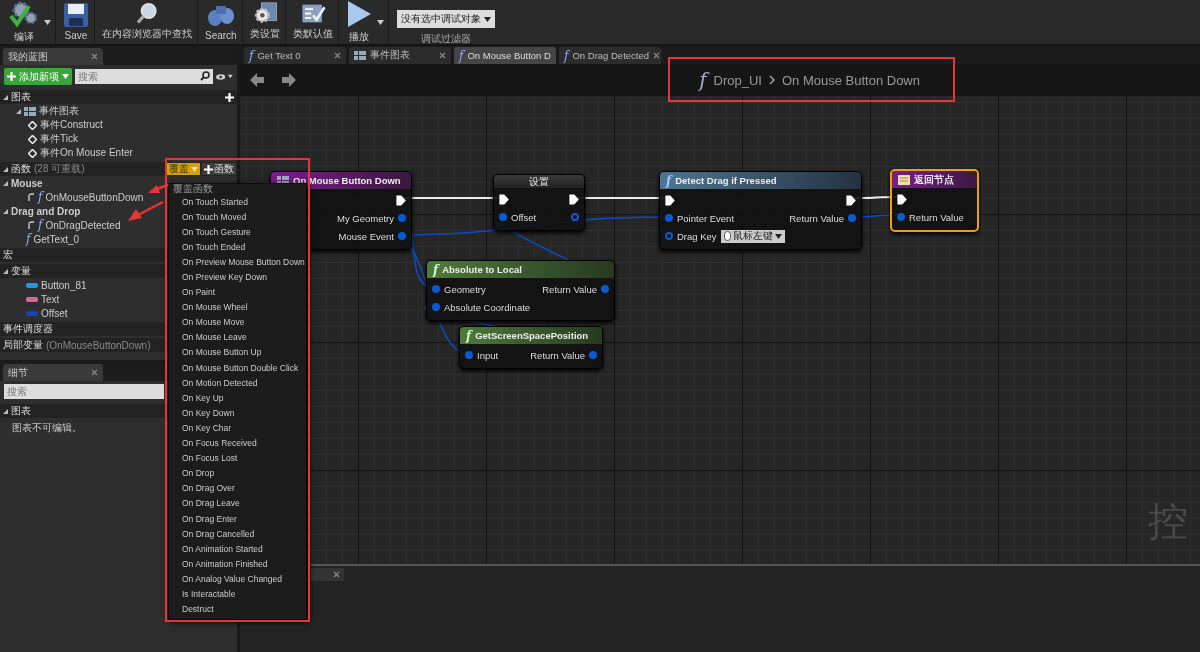  Describe the element at coordinates (219, 443) in the screenshot. I see `menu-item: On Focus Received` at that location.